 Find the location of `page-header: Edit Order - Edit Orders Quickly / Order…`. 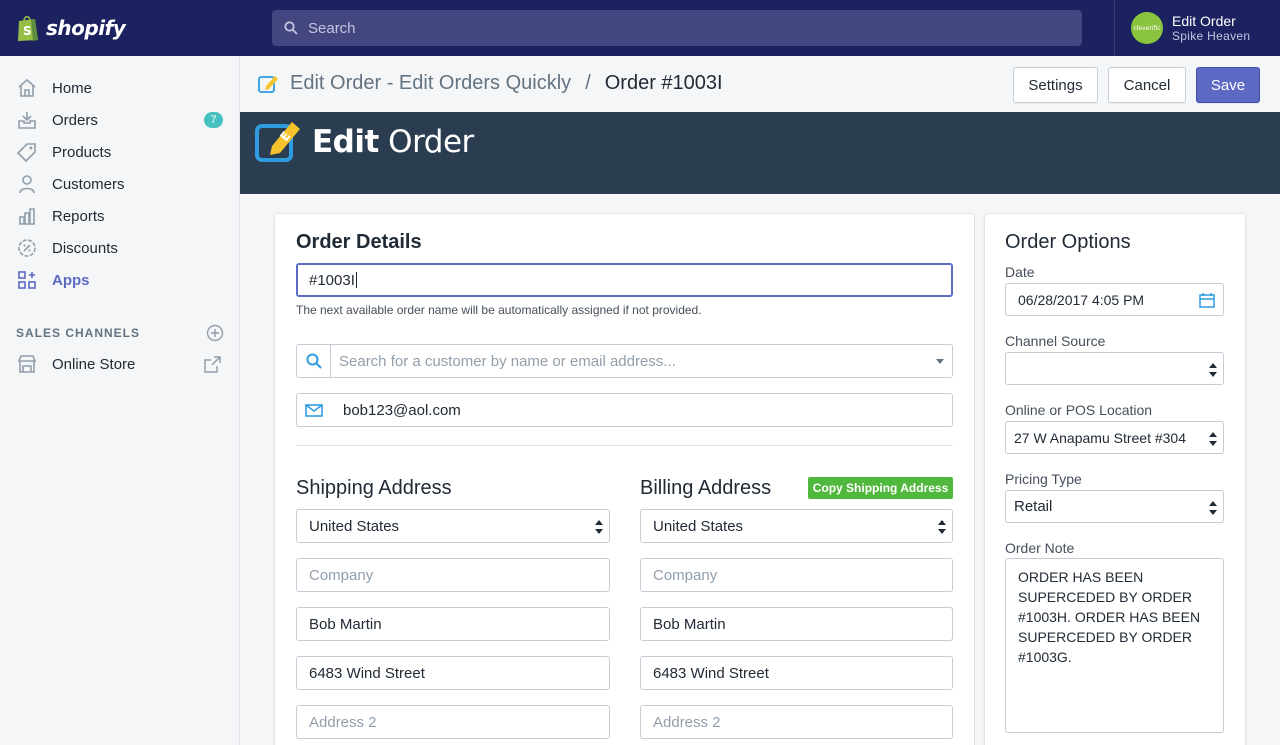

page-header: Edit Order - Edit Orders Quickly / Order… is located at coordinates (760, 84).